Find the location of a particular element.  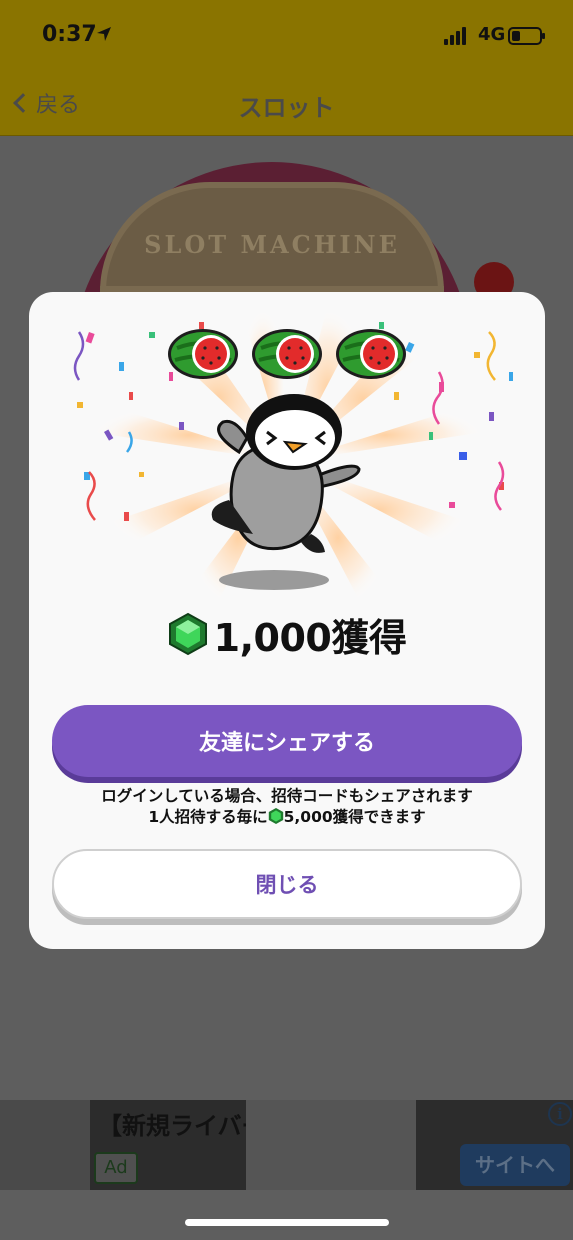

cell-signal-icon is located at coordinates (457, 36).